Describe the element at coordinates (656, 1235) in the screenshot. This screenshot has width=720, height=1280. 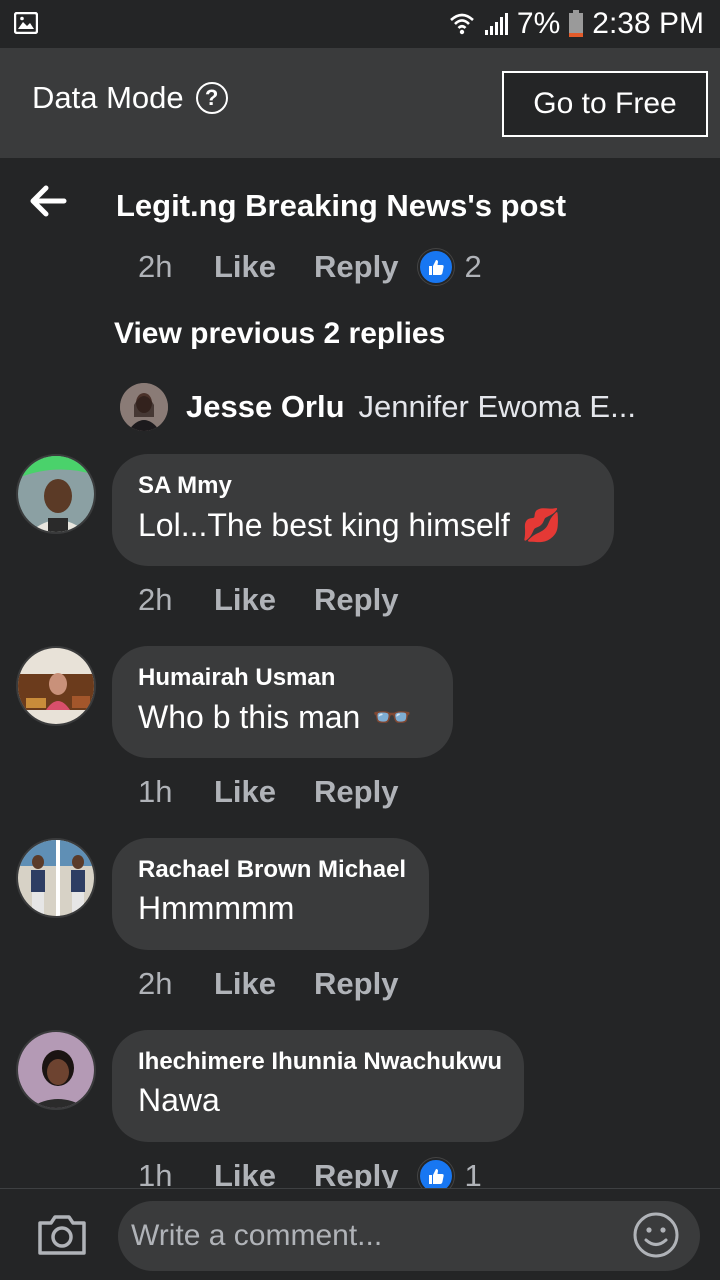
I see `emoji-smiley-icon` at that location.